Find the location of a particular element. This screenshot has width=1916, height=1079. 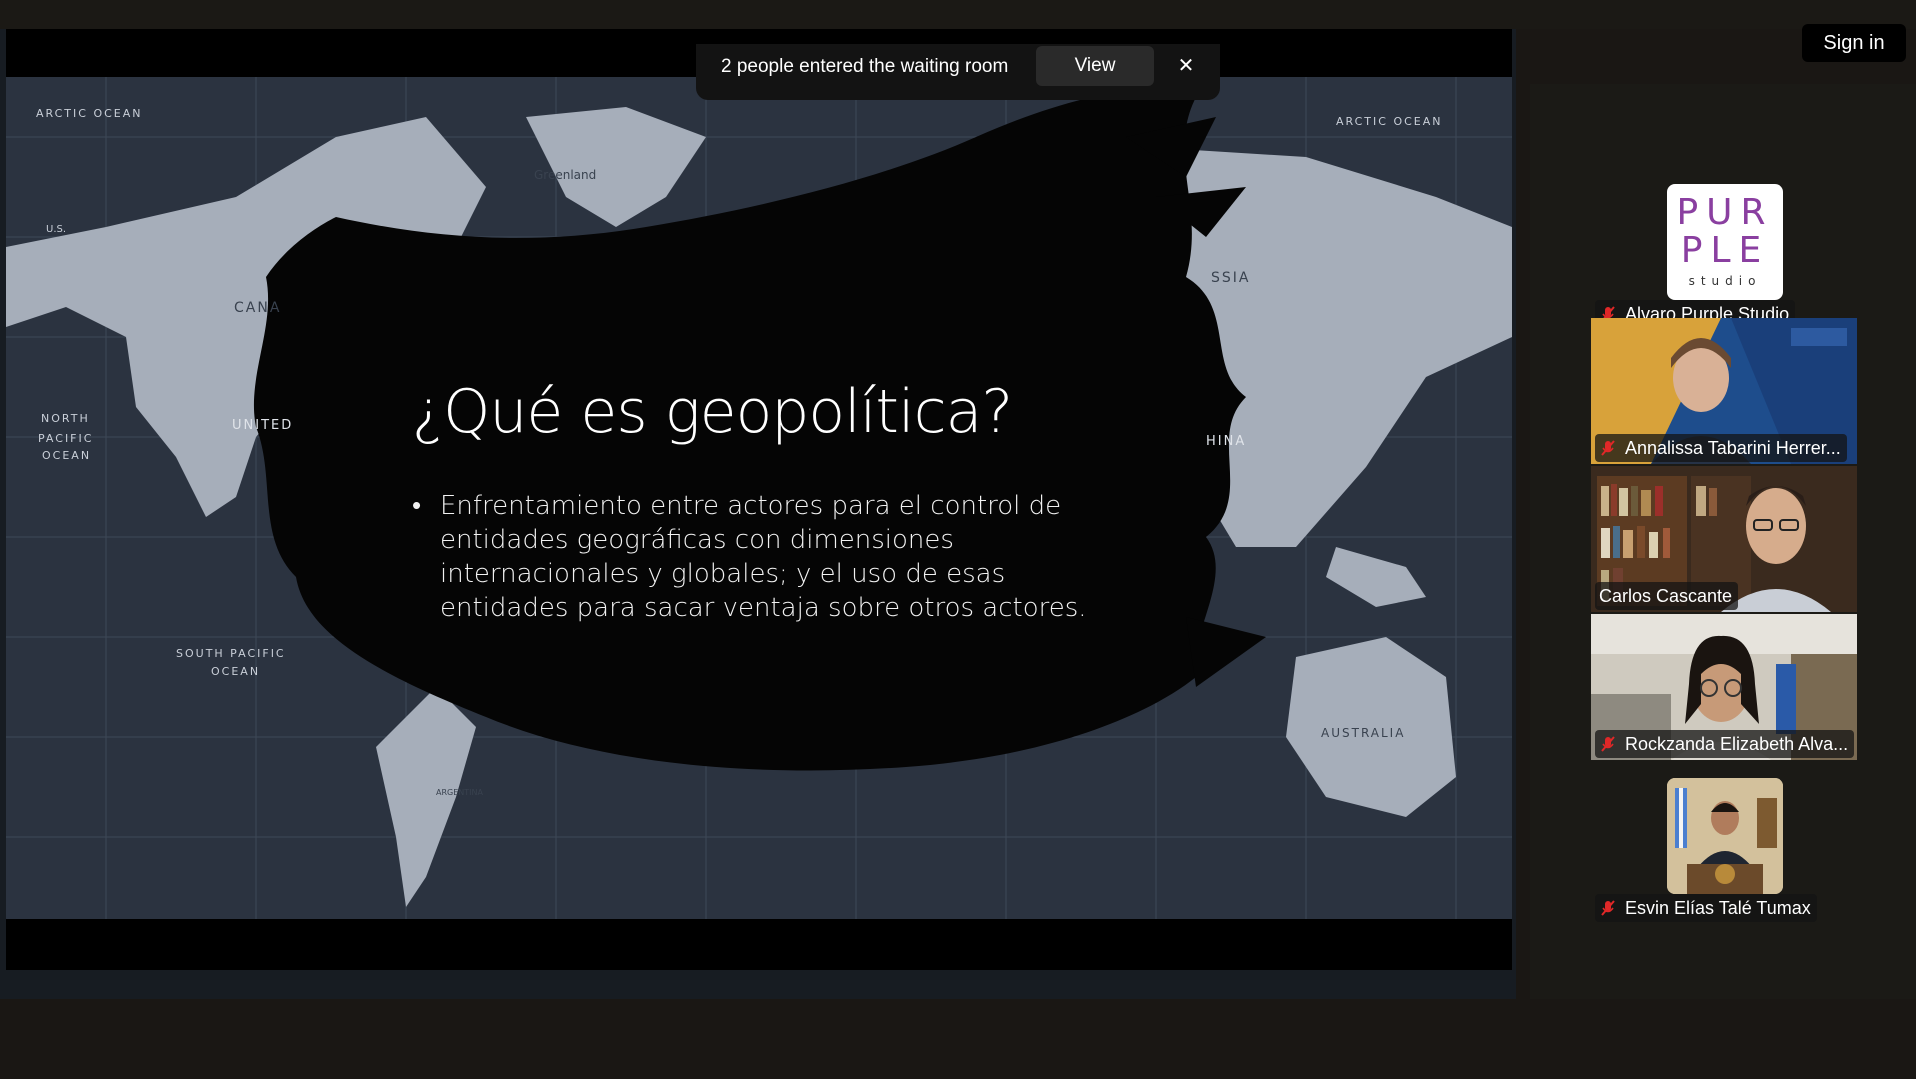

svg-text: Greenland is located at coordinates (565, 175).